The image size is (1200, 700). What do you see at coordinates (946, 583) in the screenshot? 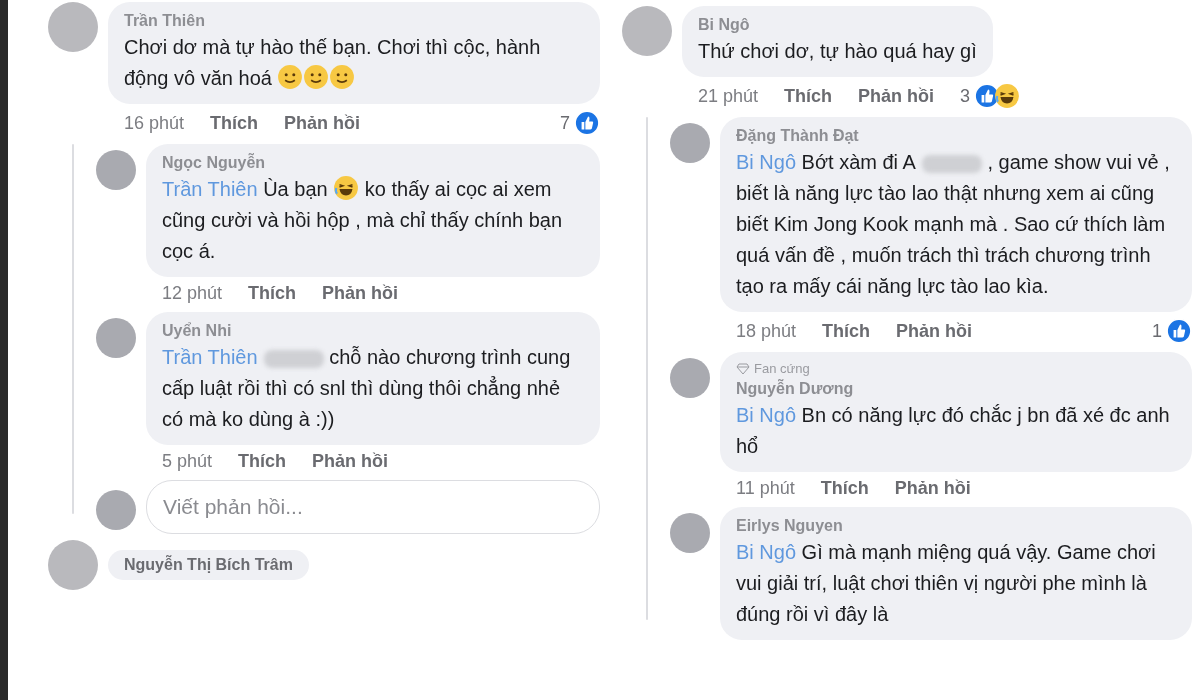
I see `comment-text: Bi Ngô Gì mà mạnh miệng quá vậy. Game chơi vui giải trí, luật chơi thiên vị người phe mình là đúng rồi vì đây là` at bounding box center [946, 583].